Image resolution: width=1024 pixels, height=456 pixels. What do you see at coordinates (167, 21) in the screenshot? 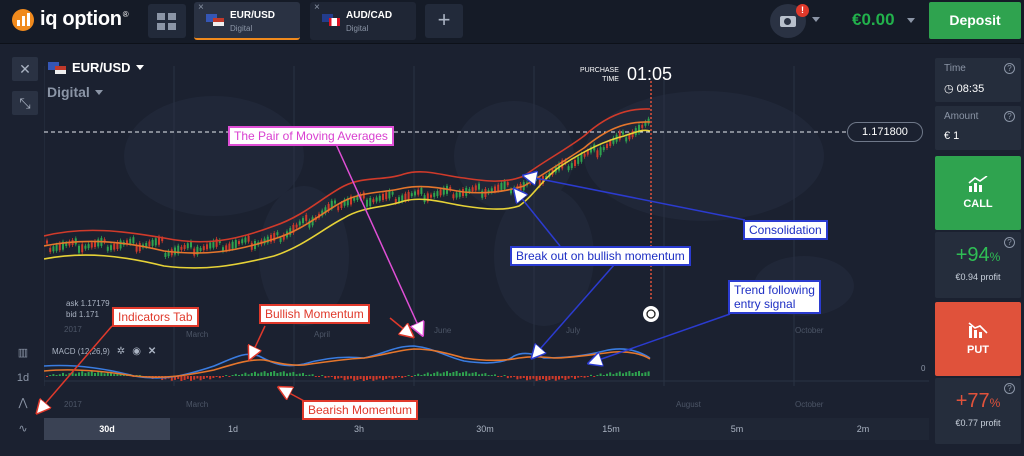
I see `asset-grid-button` at bounding box center [167, 21].